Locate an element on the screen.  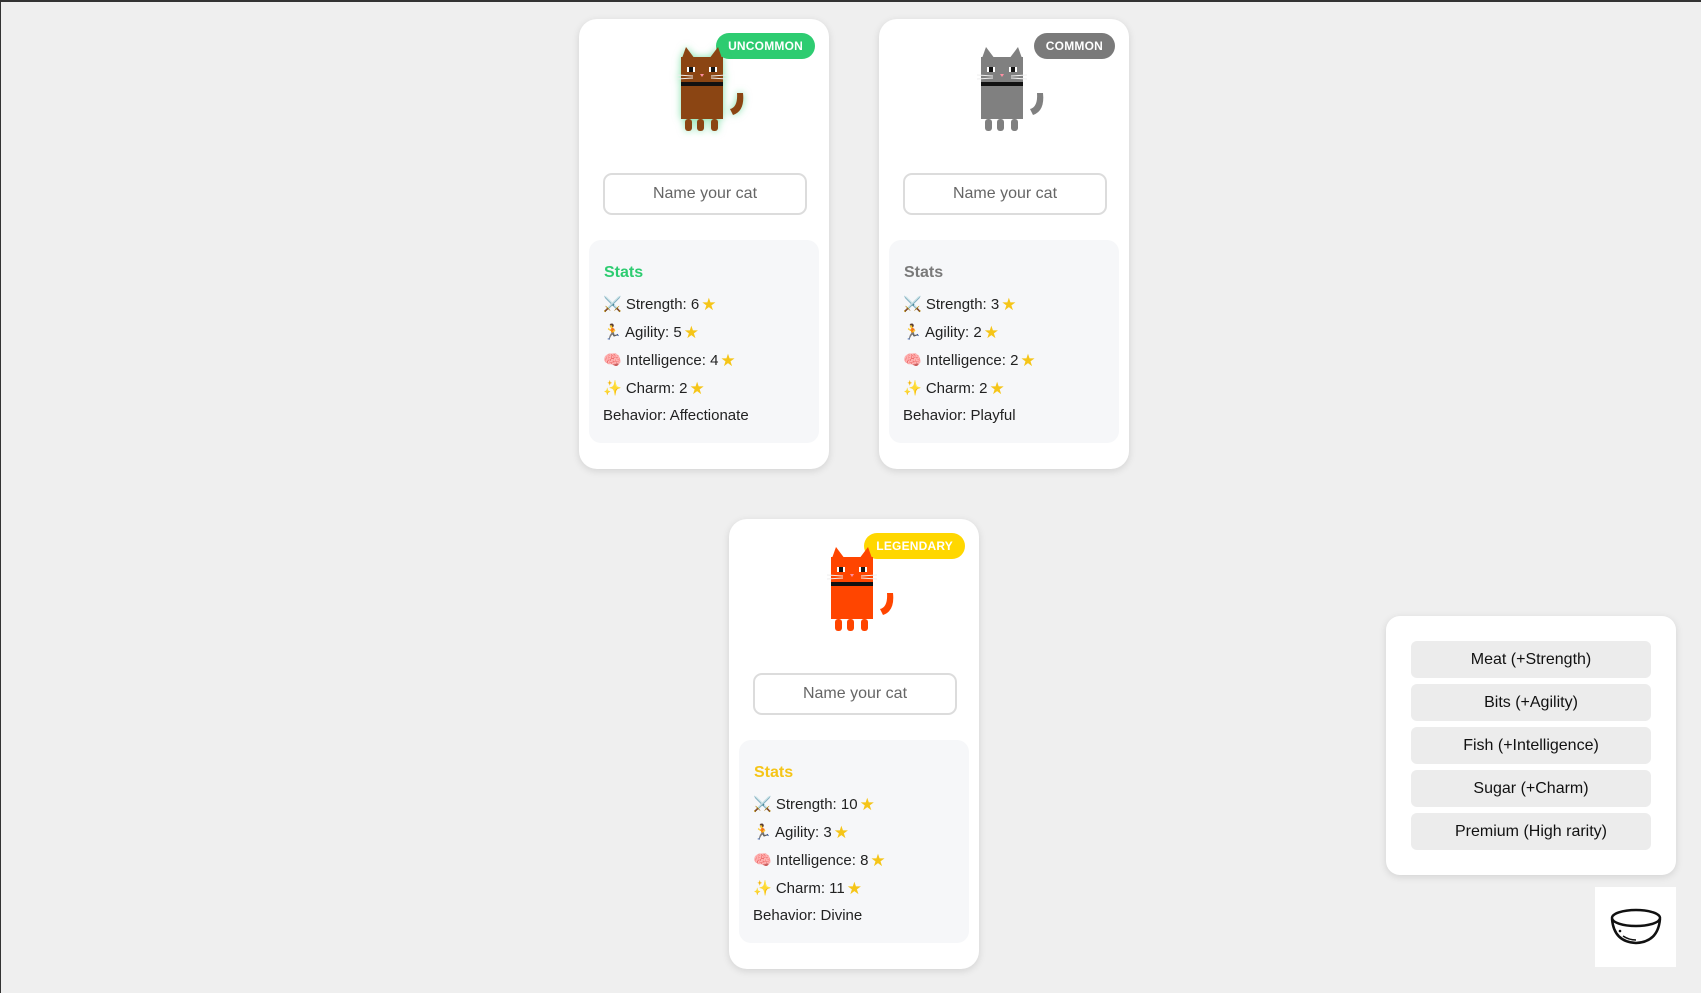
stat-intelligence-text: 🧠 Intelligence: 8 is located at coordinates (811, 860).